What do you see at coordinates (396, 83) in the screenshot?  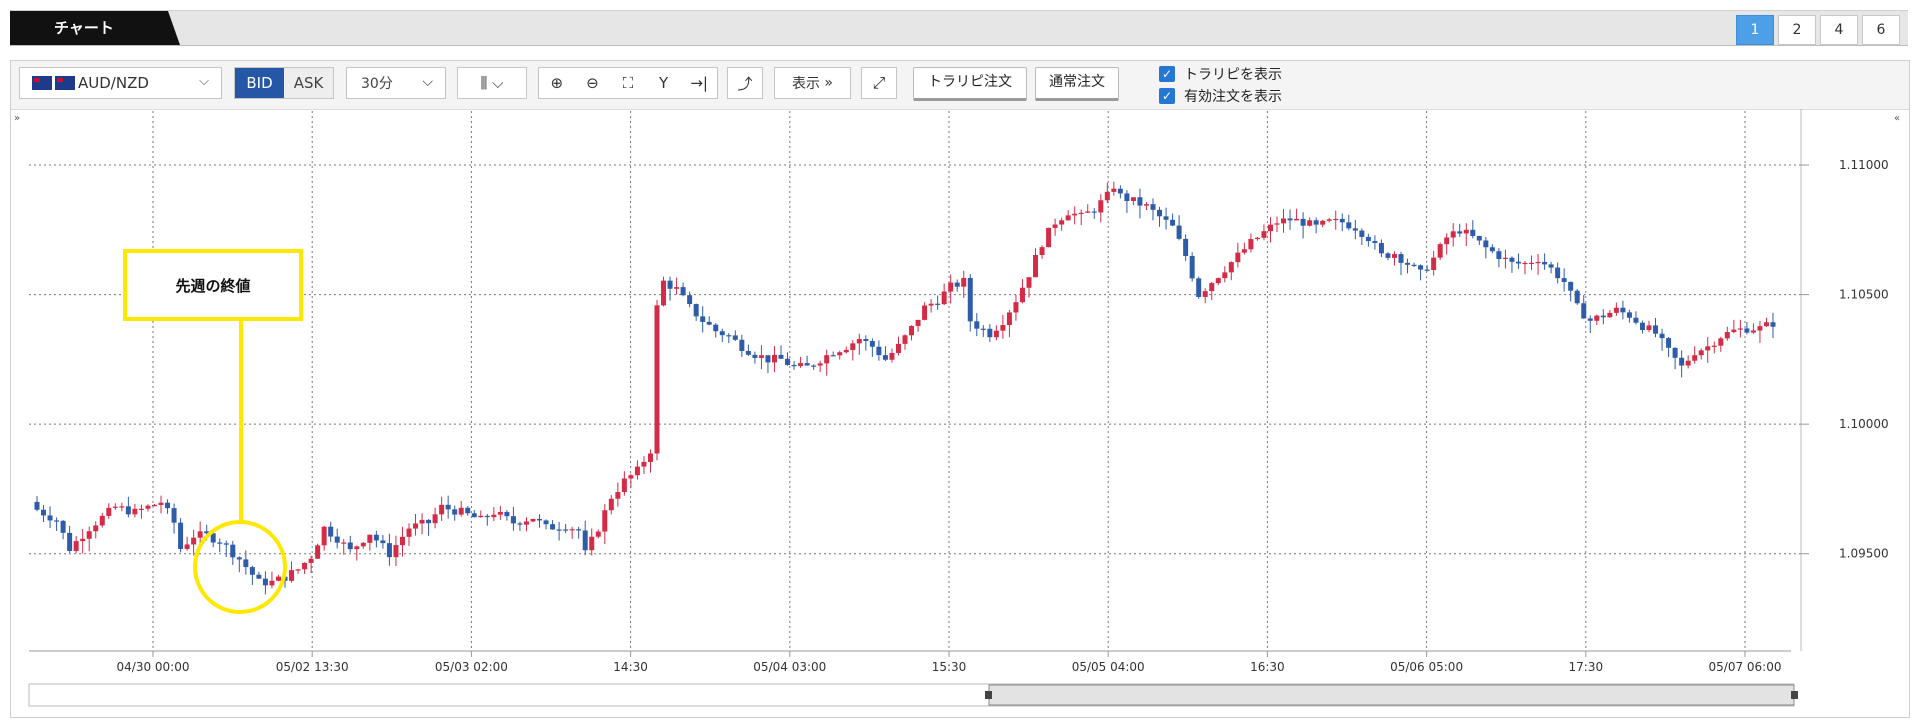 I see `interval-select: 30分 ⌵` at bounding box center [396, 83].